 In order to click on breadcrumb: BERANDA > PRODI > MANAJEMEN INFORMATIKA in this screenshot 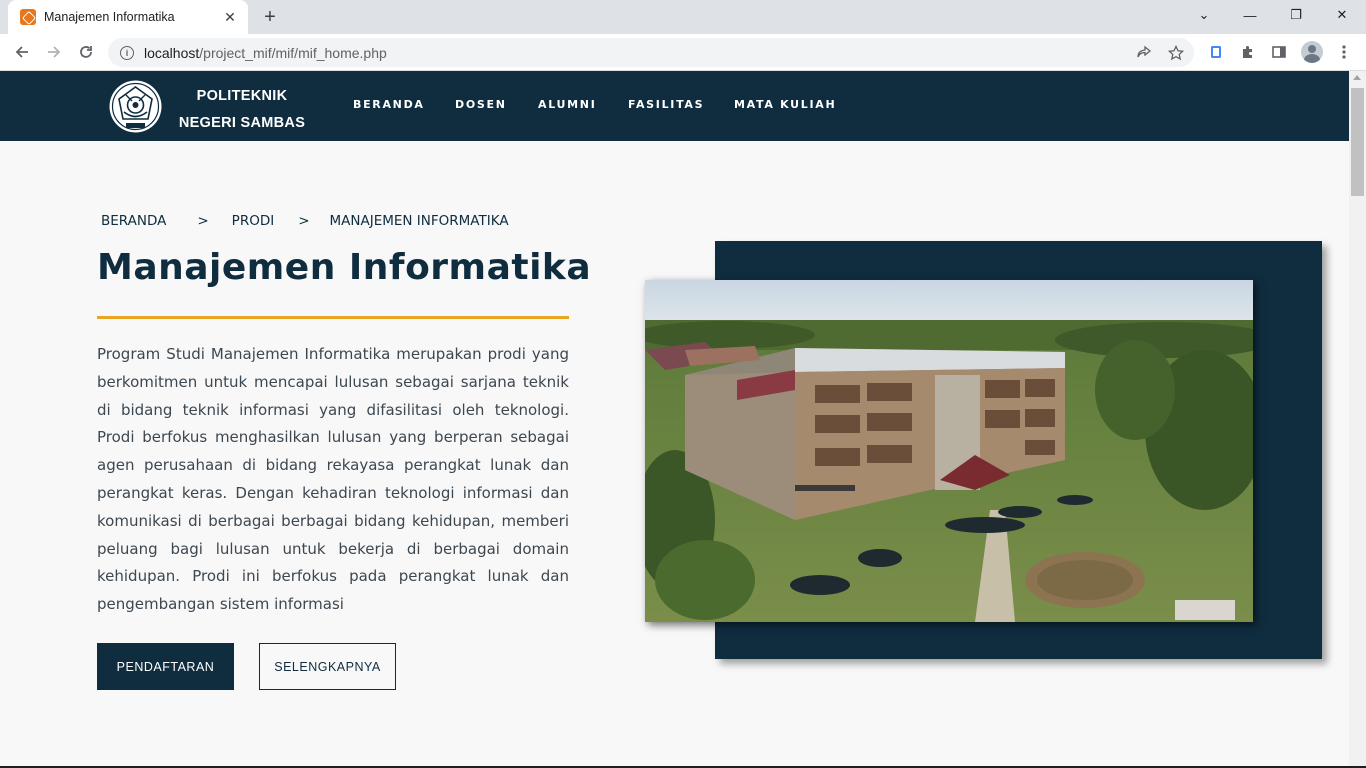, I will do `click(305, 221)`.